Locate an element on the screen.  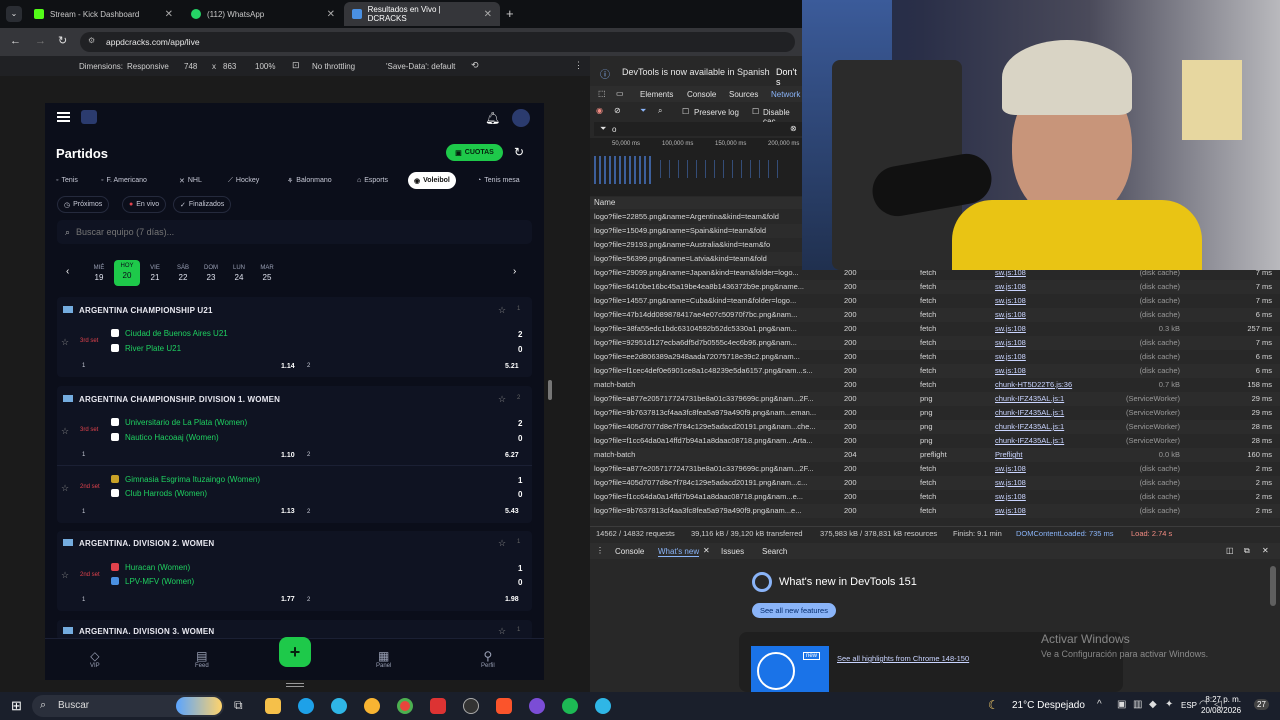
menu-icon is located at coordinates (63, 117).